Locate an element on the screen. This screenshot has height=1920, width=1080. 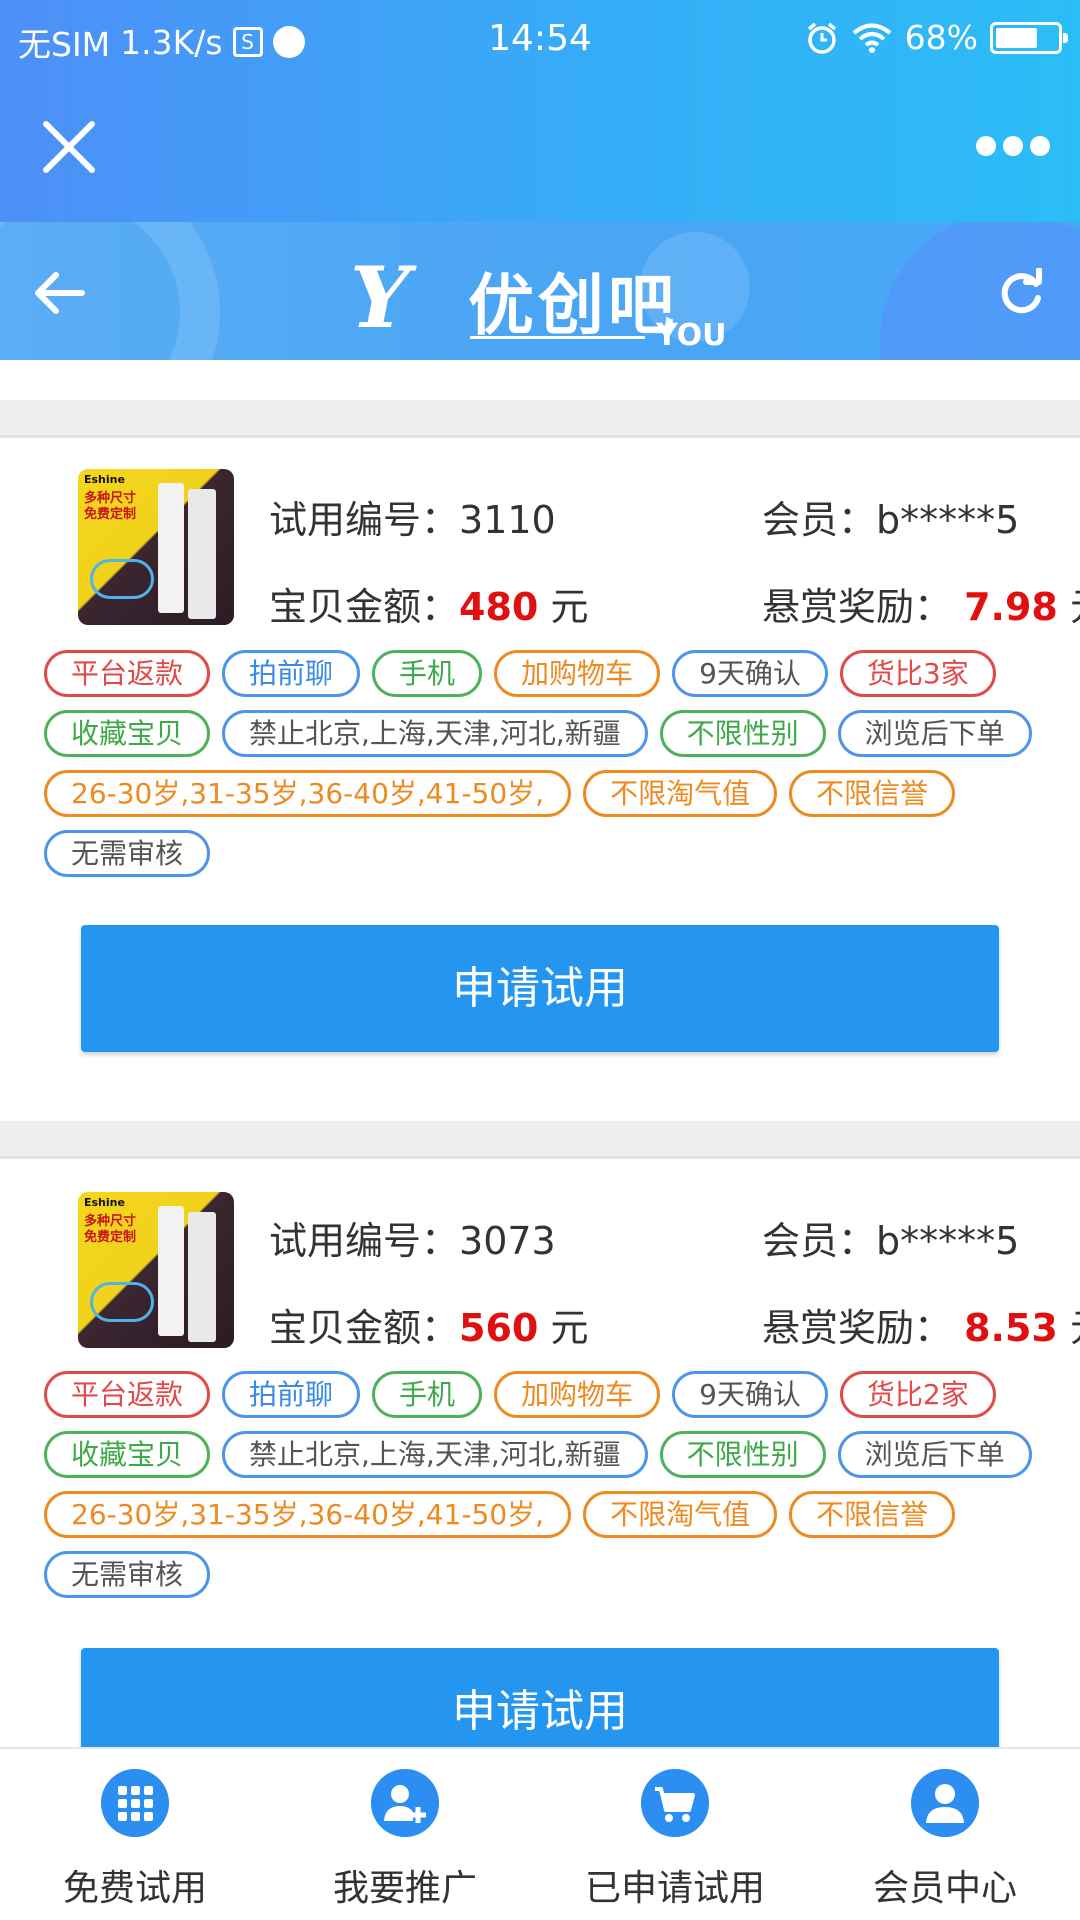
trial-id-field: 试用编号：3073 is located at coordinates (412, 1241).